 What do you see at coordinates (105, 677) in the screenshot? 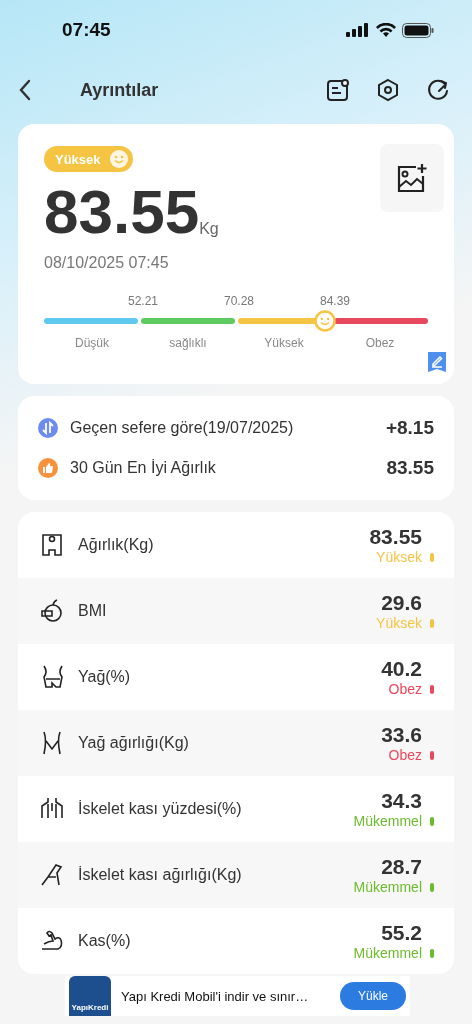
I see `metric-name: Yağ(%)` at bounding box center [105, 677].